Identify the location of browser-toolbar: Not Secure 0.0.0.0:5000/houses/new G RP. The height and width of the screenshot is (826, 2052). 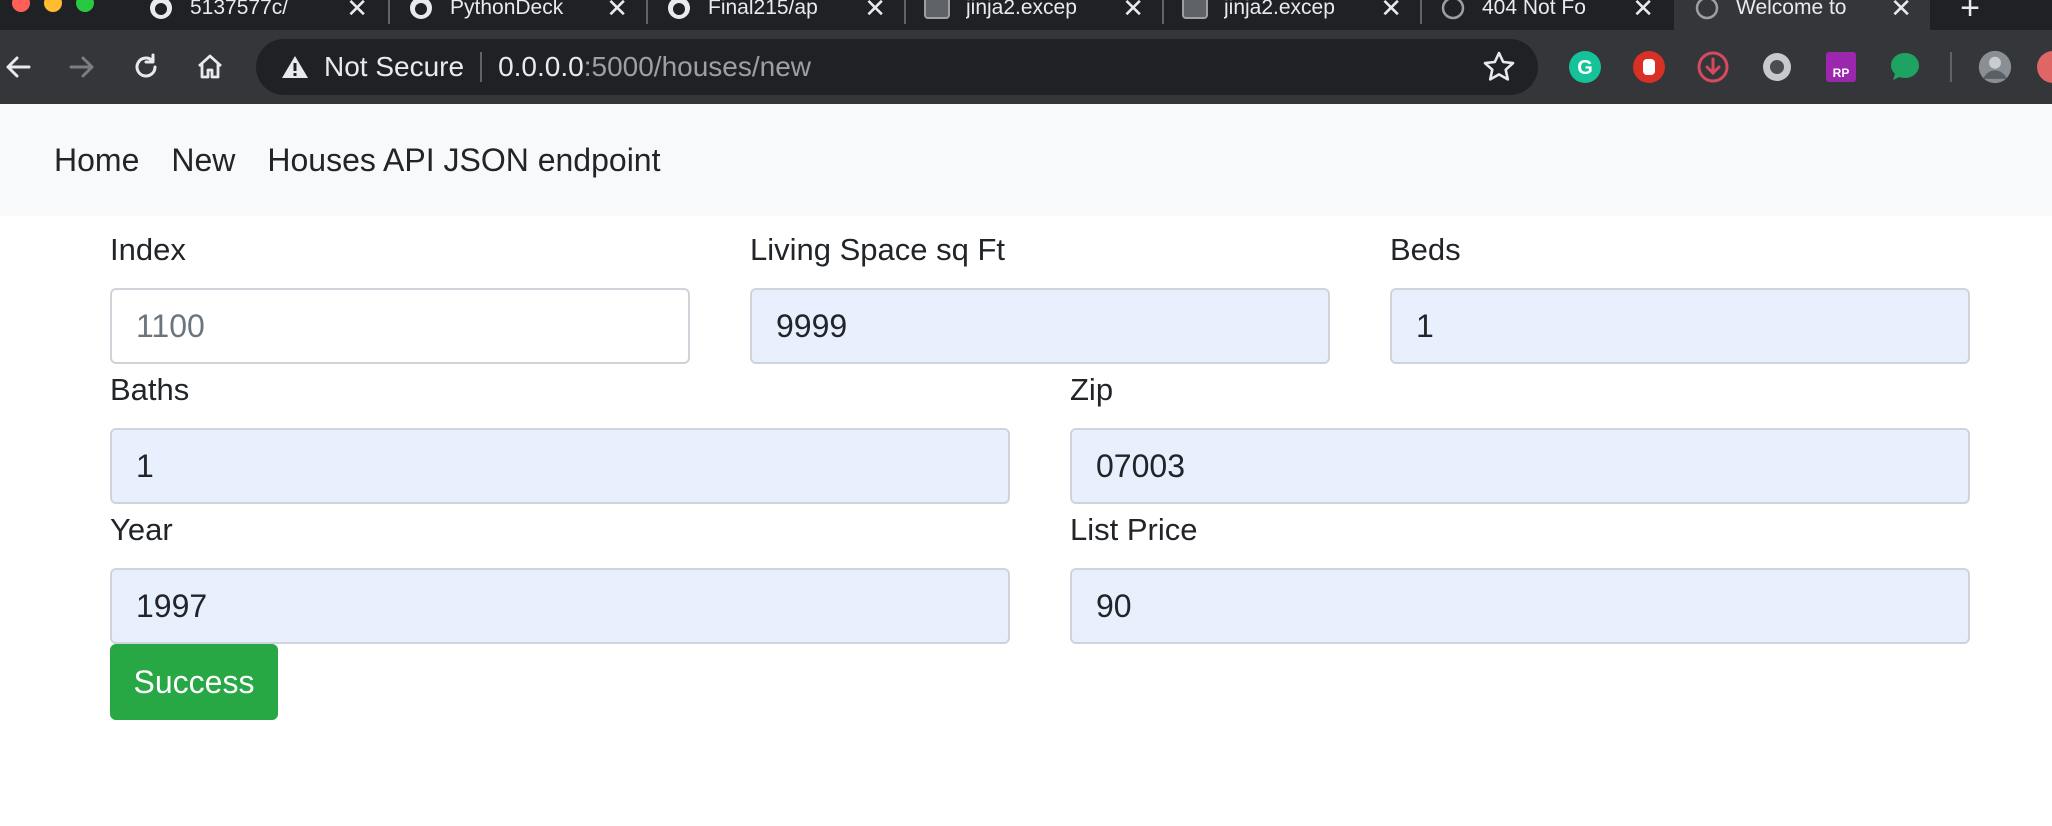
(1026, 67).